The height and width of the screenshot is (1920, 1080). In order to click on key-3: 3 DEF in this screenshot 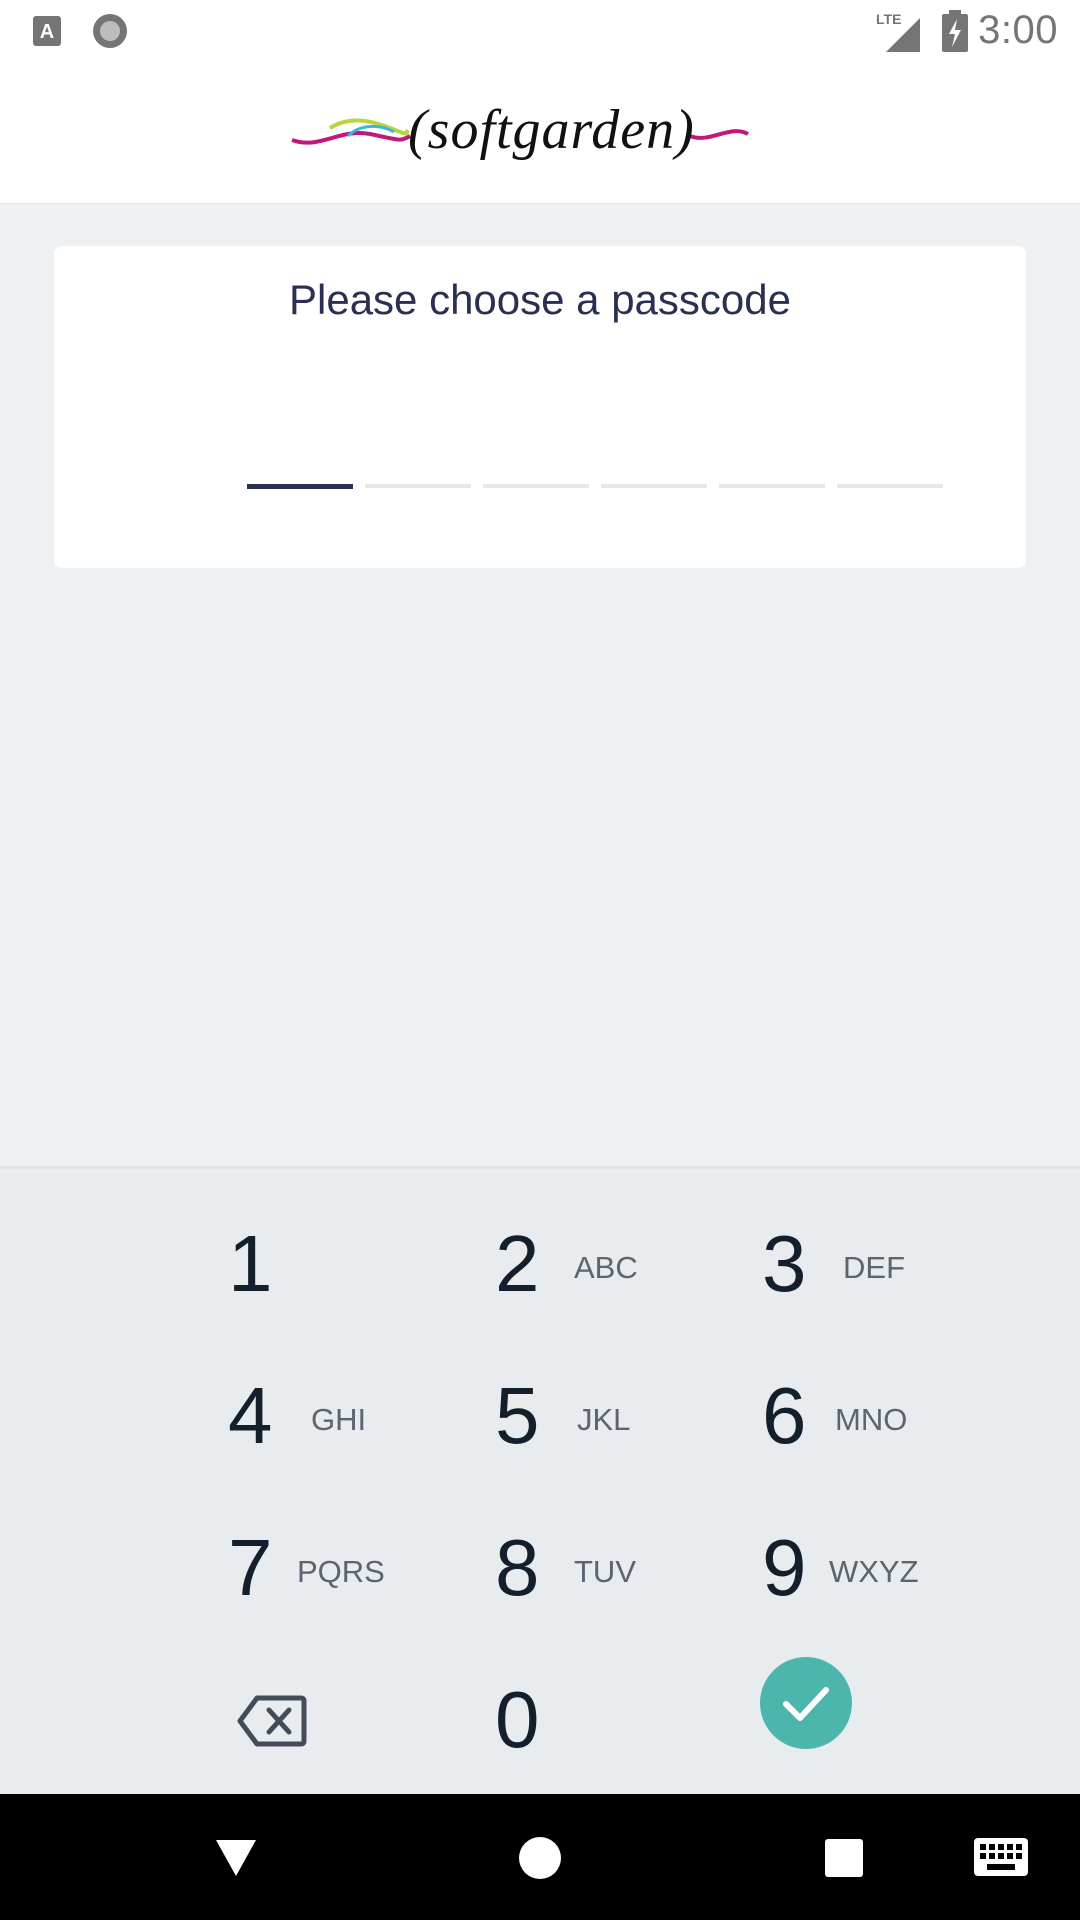, I will do `click(869, 1288)`.